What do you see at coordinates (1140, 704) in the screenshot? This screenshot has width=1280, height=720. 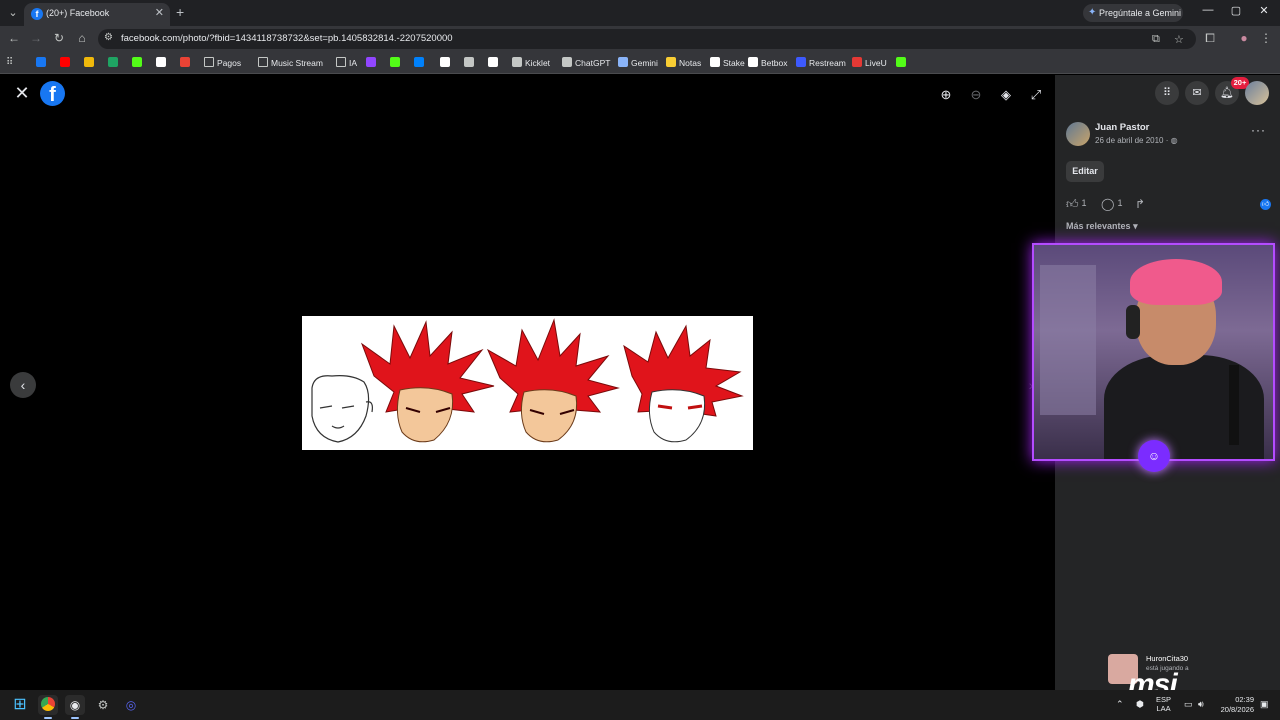 I see `tray-app-icon: ⬢` at bounding box center [1140, 704].